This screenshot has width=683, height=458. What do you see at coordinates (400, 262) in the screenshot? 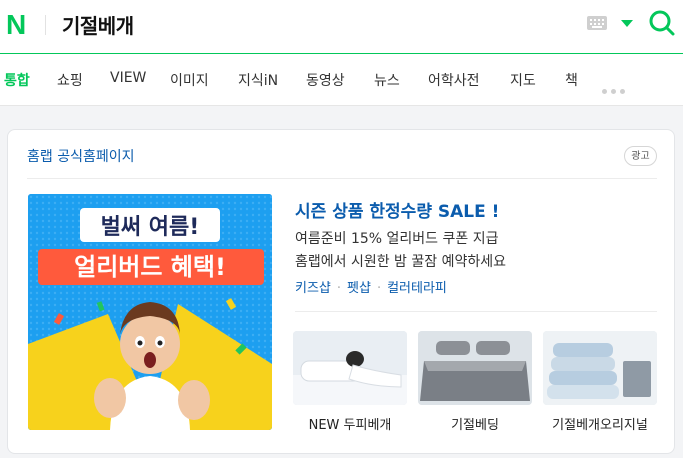
I see `ad-description-line2: 홈랩에서 시원한 밤 꿀잠 예약하세요` at bounding box center [400, 262].